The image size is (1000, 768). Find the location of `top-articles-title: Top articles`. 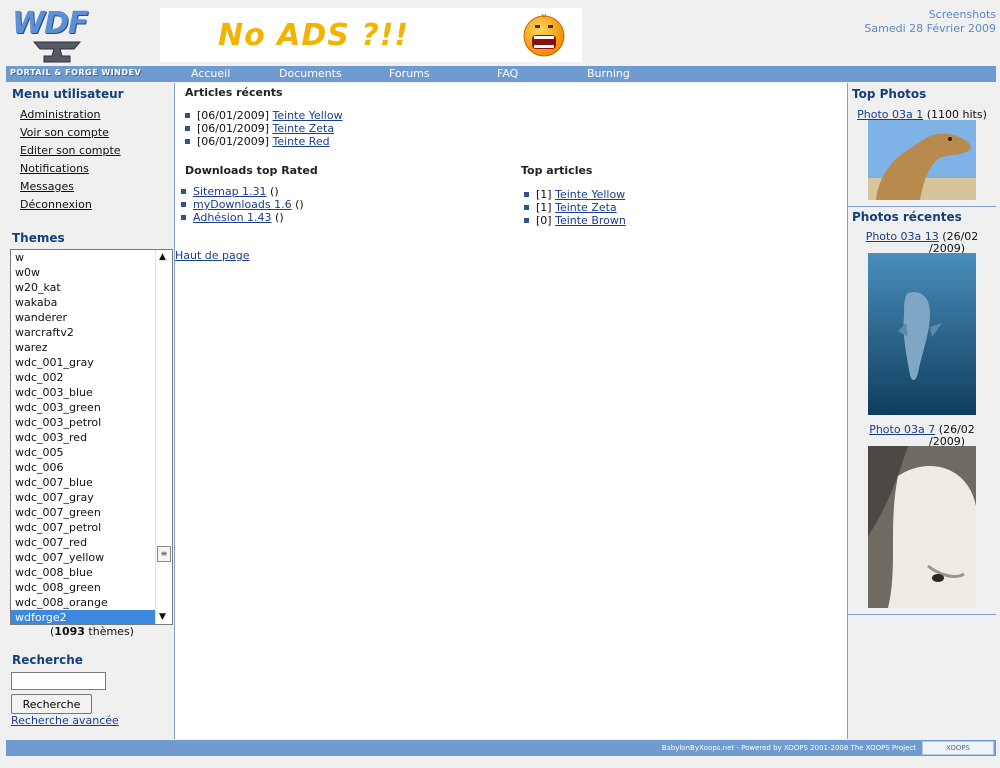

top-articles-title: Top articles is located at coordinates (557, 170).